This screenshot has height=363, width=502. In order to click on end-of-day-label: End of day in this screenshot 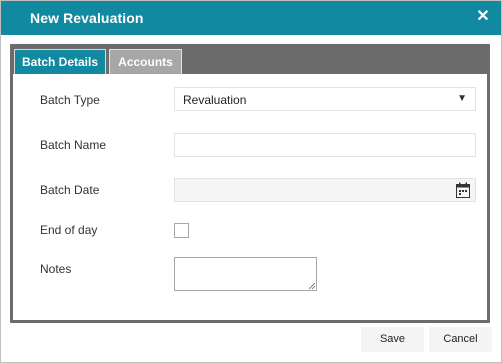, I will do `click(69, 230)`.